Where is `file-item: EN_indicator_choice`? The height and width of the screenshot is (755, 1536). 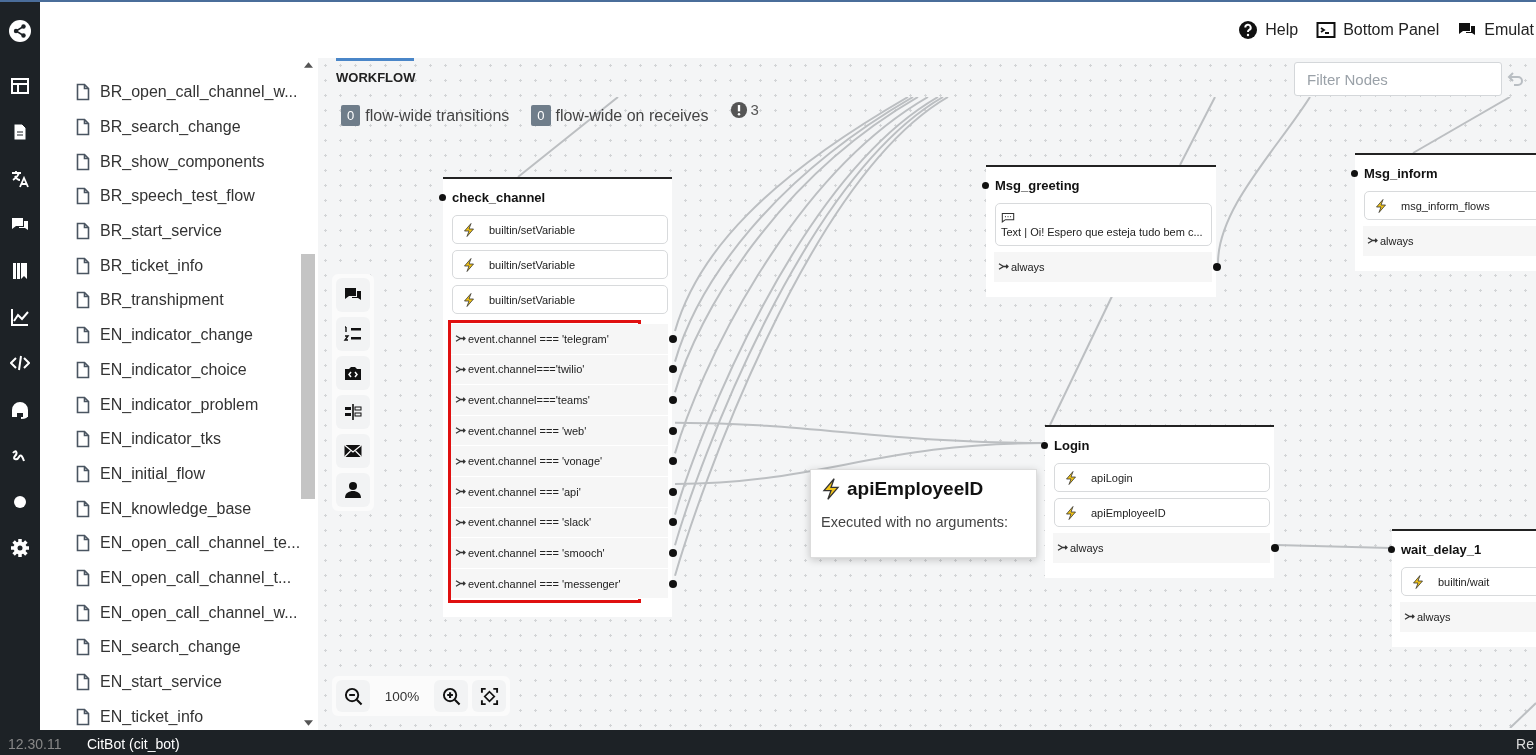
file-item: EN_indicator_choice is located at coordinates (188, 370).